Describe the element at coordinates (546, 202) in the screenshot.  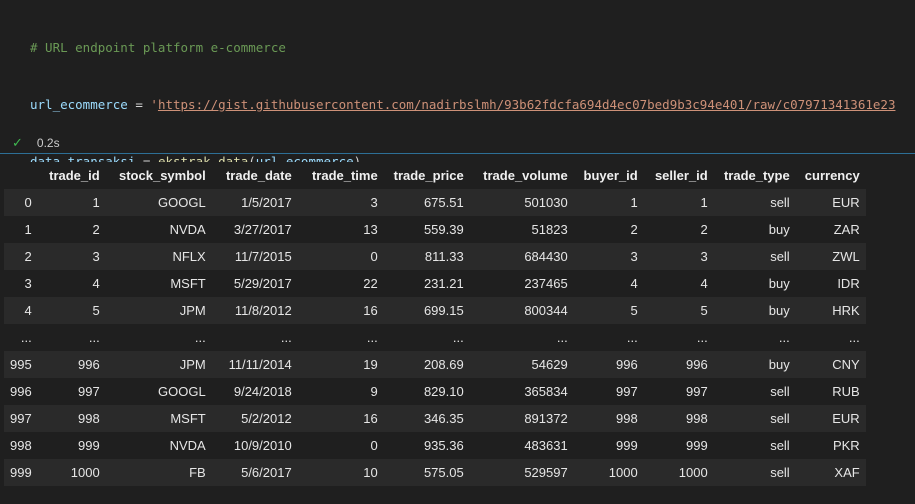
I see `table-cell: 501030` at that location.